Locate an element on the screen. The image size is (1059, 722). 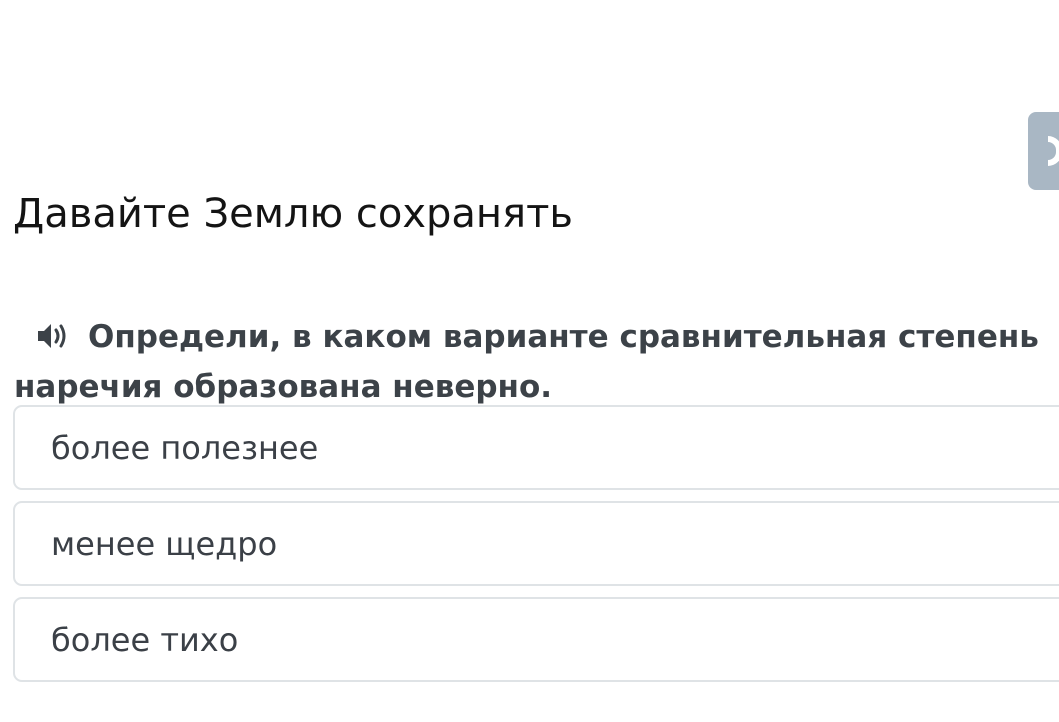
question-line-2: наречия образована неверно. is located at coordinates (283, 387).